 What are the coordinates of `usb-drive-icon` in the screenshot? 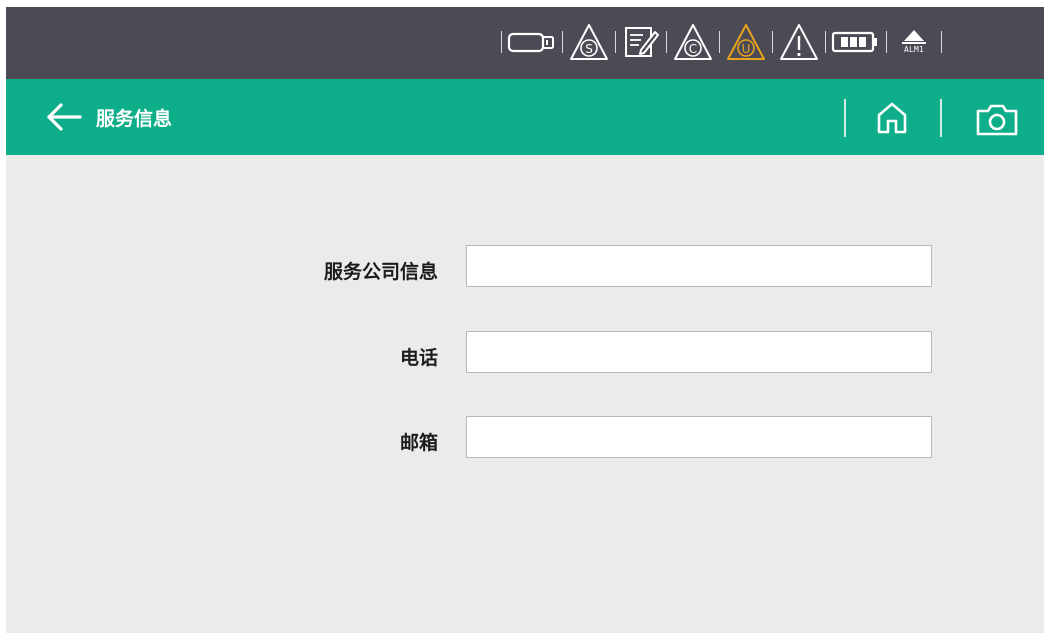 It's located at (532, 42).